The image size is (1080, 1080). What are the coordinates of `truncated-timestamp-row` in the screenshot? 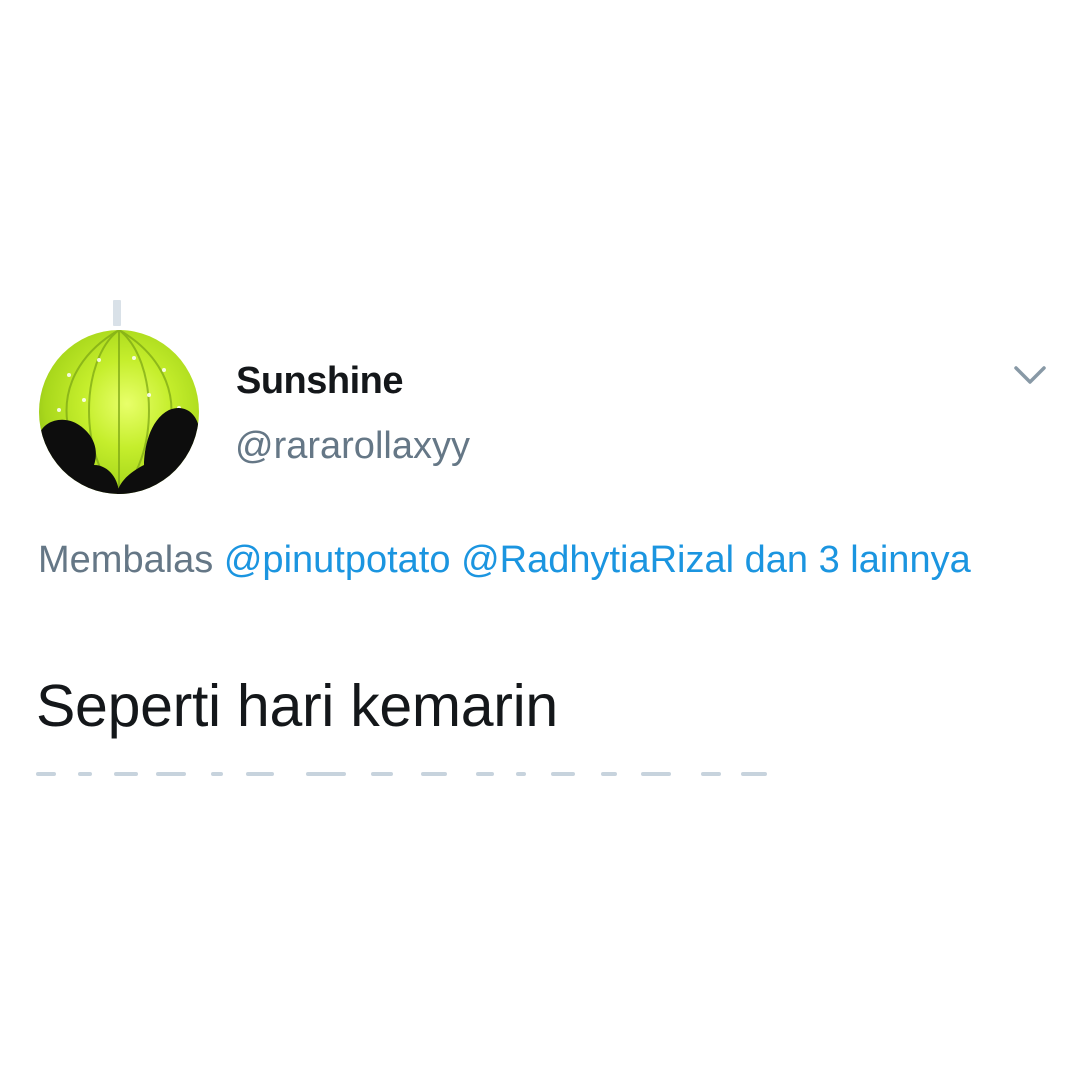 It's located at (406, 775).